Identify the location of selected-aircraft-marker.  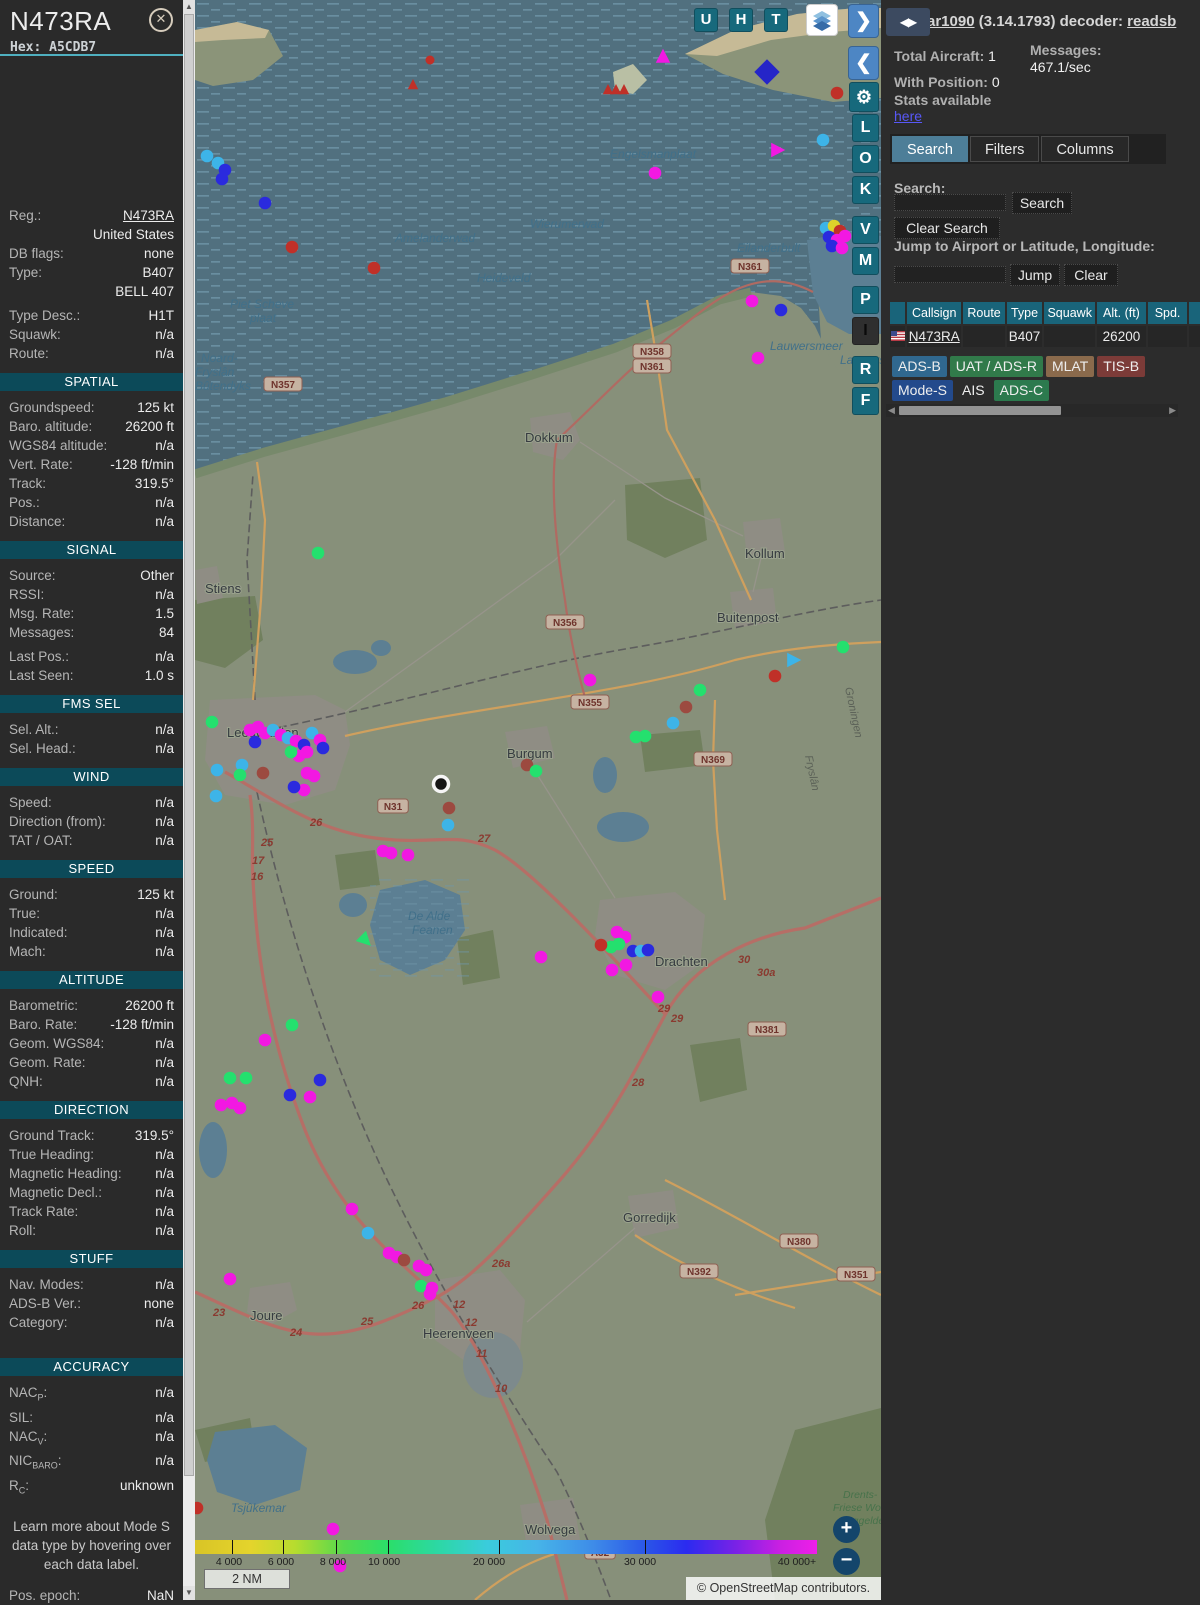
(441, 784).